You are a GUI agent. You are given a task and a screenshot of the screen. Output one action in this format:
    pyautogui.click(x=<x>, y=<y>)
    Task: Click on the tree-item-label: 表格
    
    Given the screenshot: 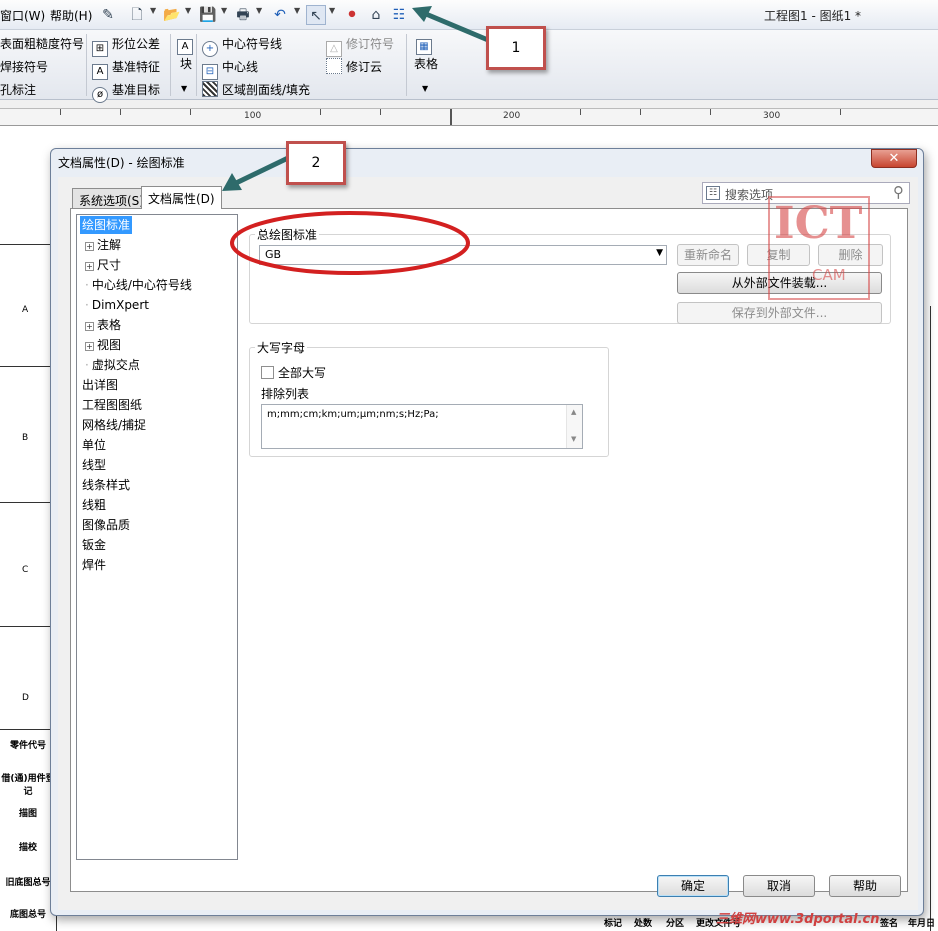 What is the action you would take?
    pyautogui.click(x=109, y=325)
    